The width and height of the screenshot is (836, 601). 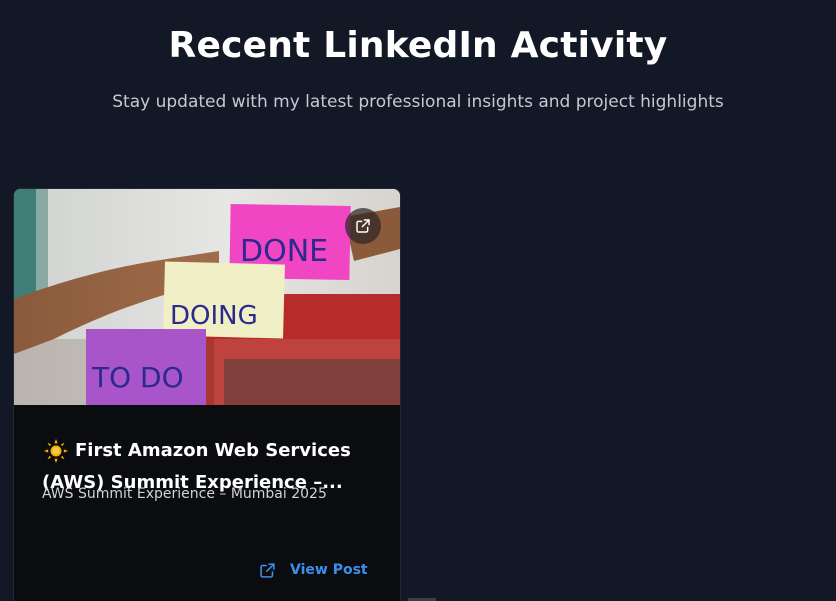 What do you see at coordinates (137, 377) in the screenshot?
I see `svg-text: TO DO` at bounding box center [137, 377].